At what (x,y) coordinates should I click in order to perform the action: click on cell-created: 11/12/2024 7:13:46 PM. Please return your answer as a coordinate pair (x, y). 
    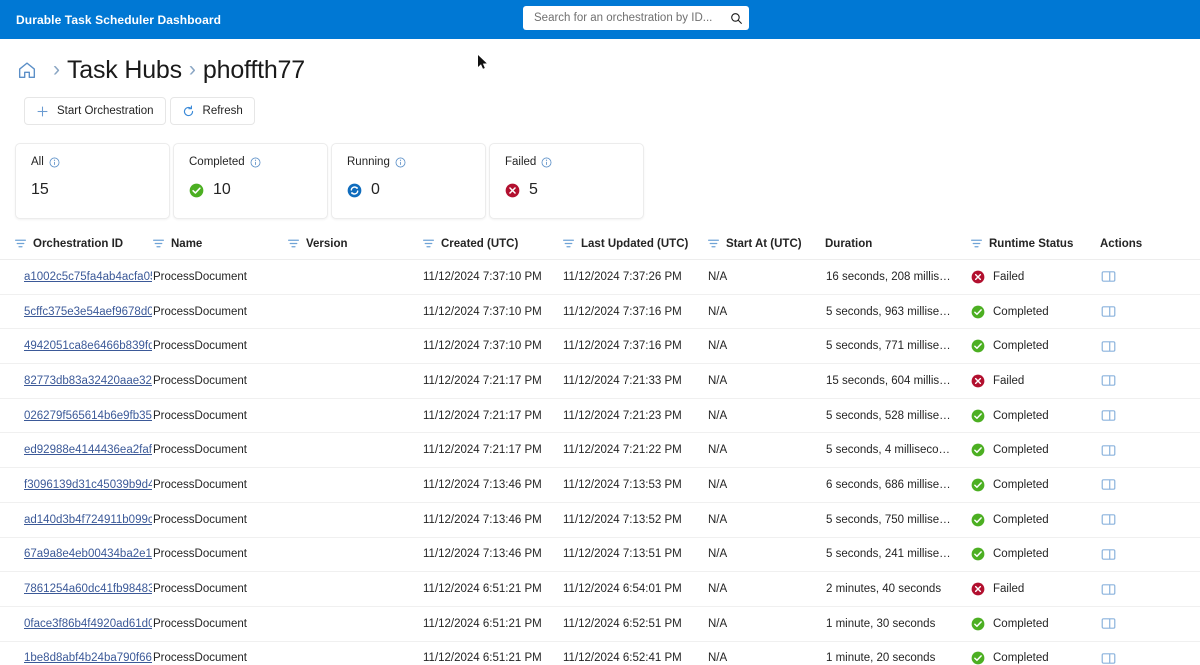
    Looking at the image, I should click on (492, 520).